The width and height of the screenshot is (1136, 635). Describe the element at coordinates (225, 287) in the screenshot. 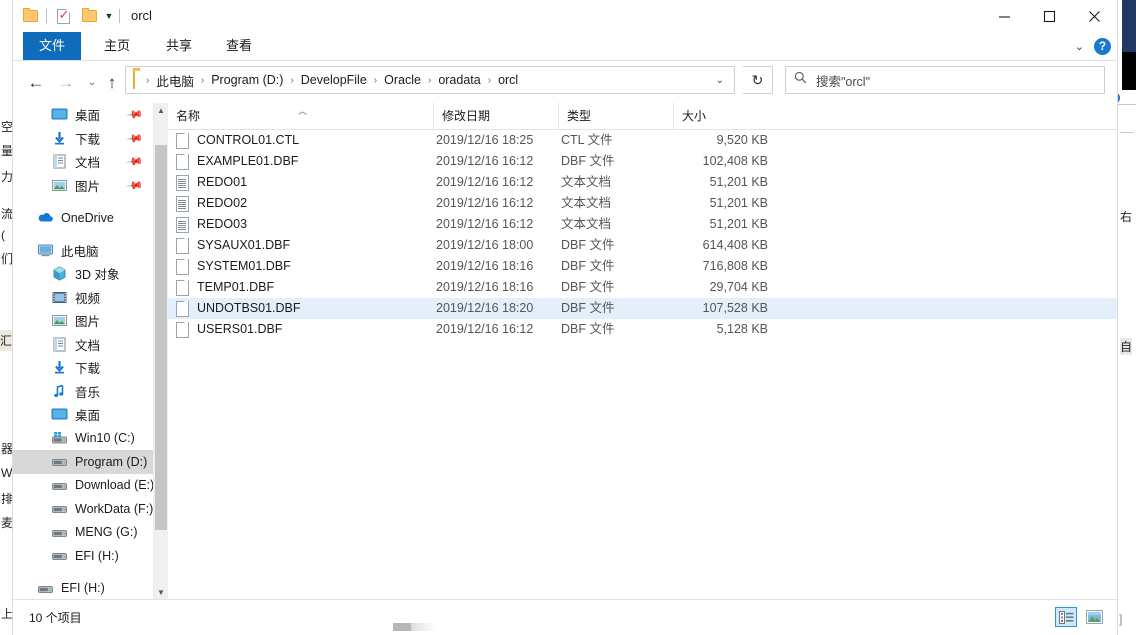

I see `file-name-cell: TEMP01.DBF` at that location.